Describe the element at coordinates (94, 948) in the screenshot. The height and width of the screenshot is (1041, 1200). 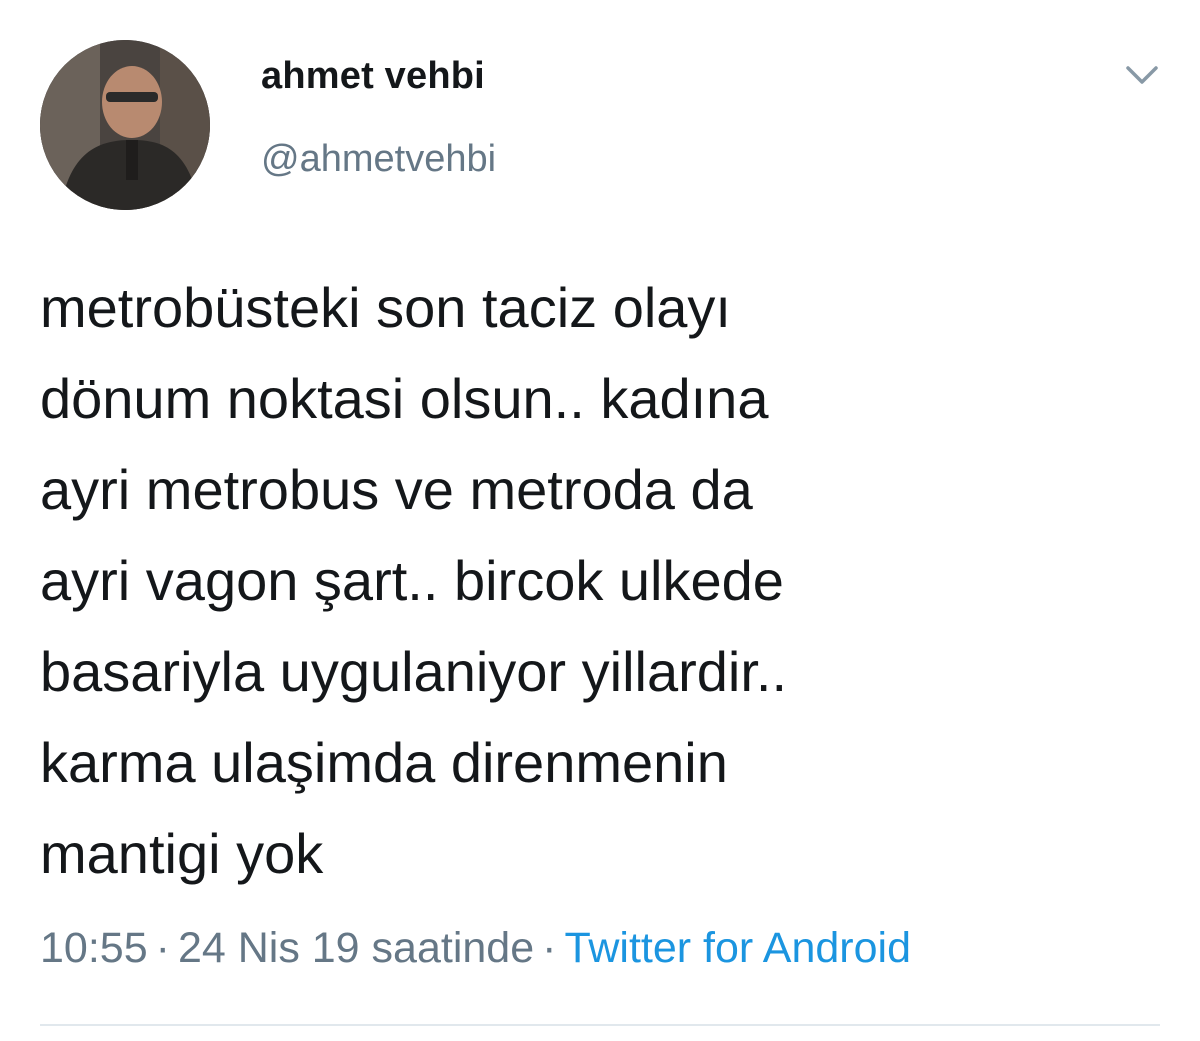
I see `tweet-time: 10:55` at that location.